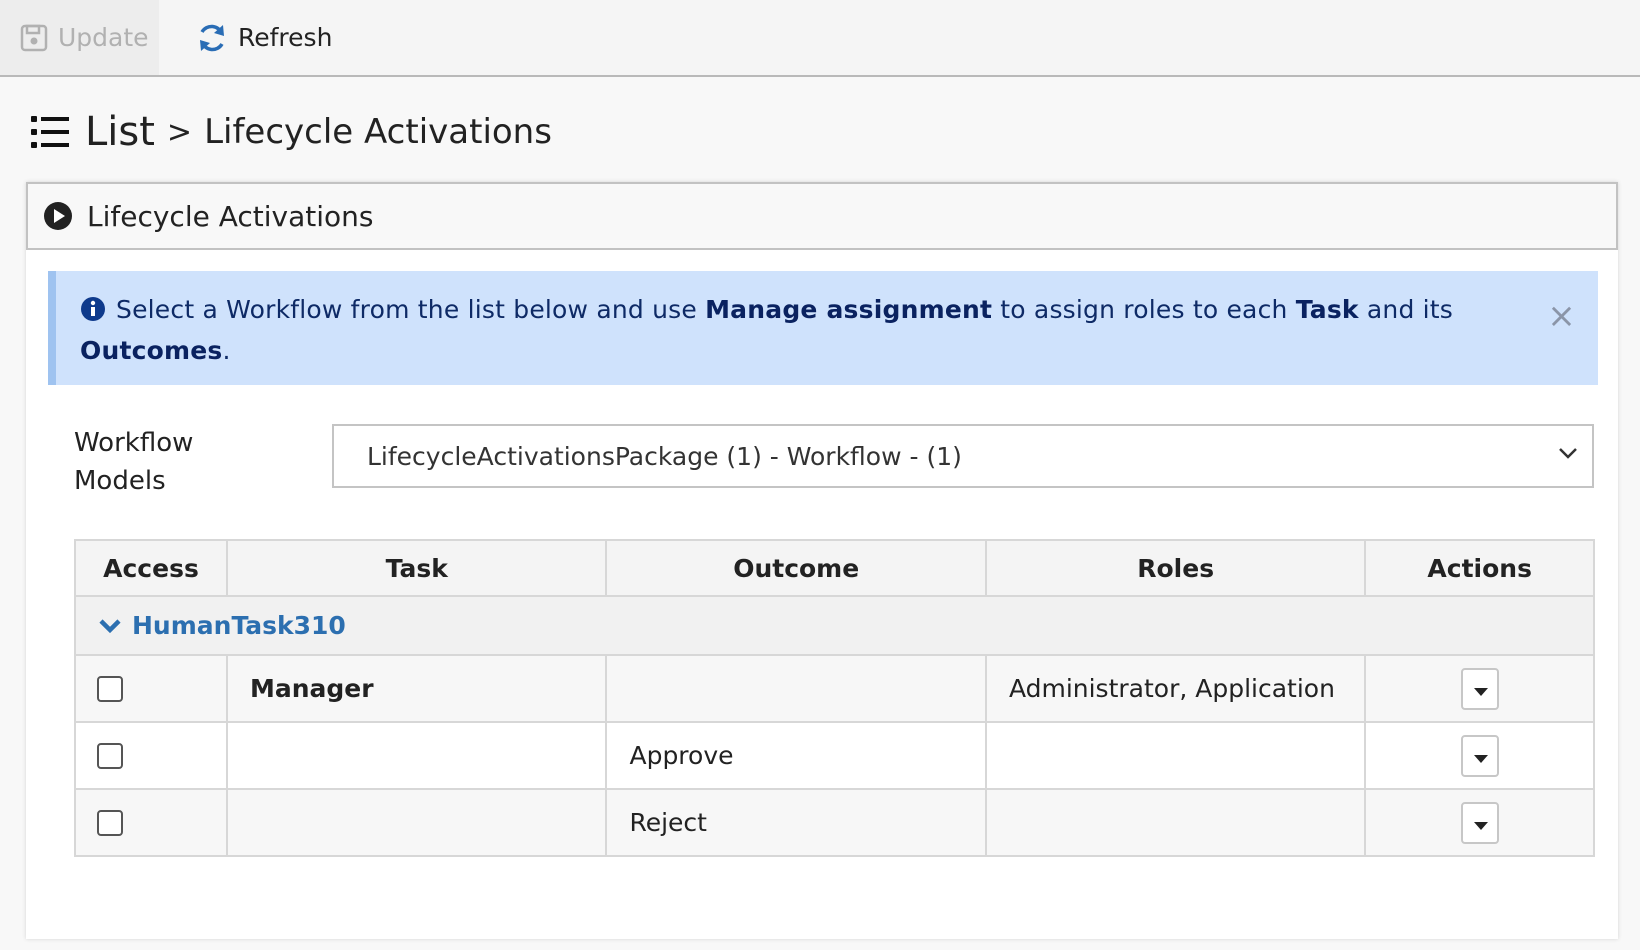 Image resolution: width=1640 pixels, height=950 pixels. Describe the element at coordinates (151, 350) in the screenshot. I see `alert-bold-outcomes: Outcomes` at that location.